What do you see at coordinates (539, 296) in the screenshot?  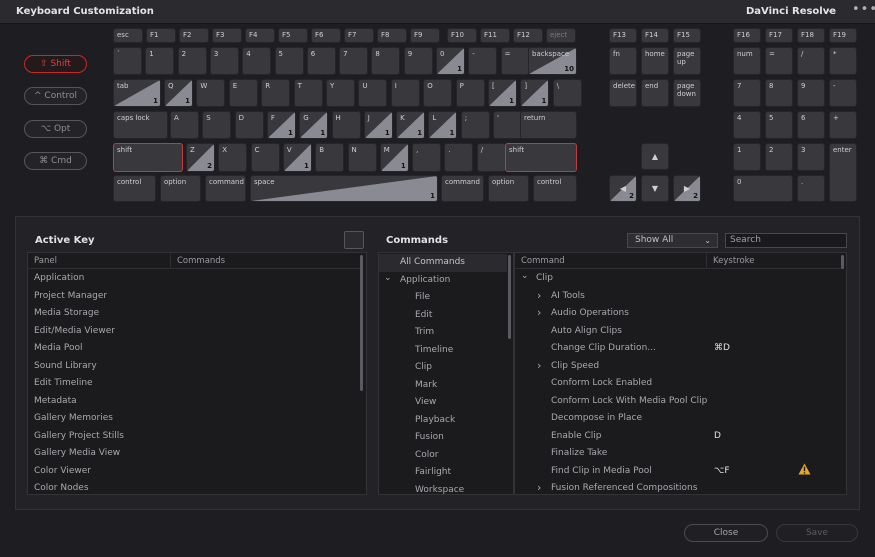 I see `chevron-right-icon: ›` at bounding box center [539, 296].